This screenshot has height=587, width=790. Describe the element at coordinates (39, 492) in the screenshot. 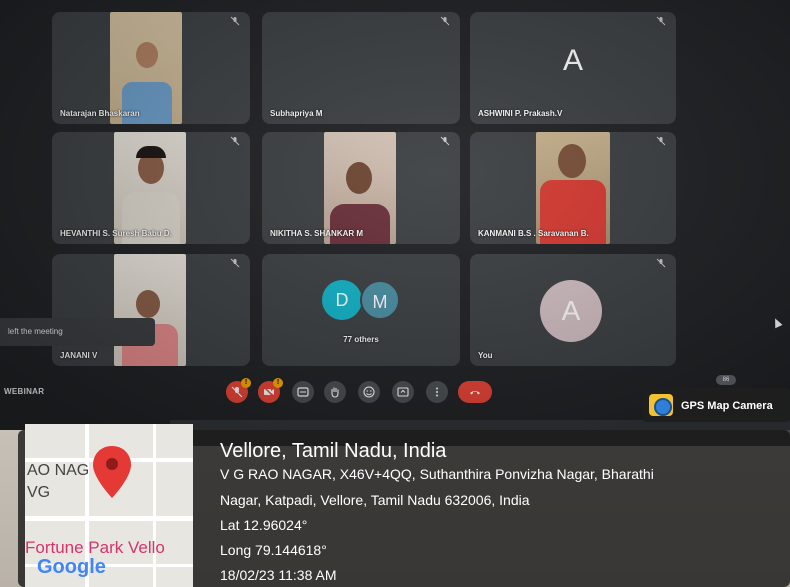

I see `map-label: VG` at that location.